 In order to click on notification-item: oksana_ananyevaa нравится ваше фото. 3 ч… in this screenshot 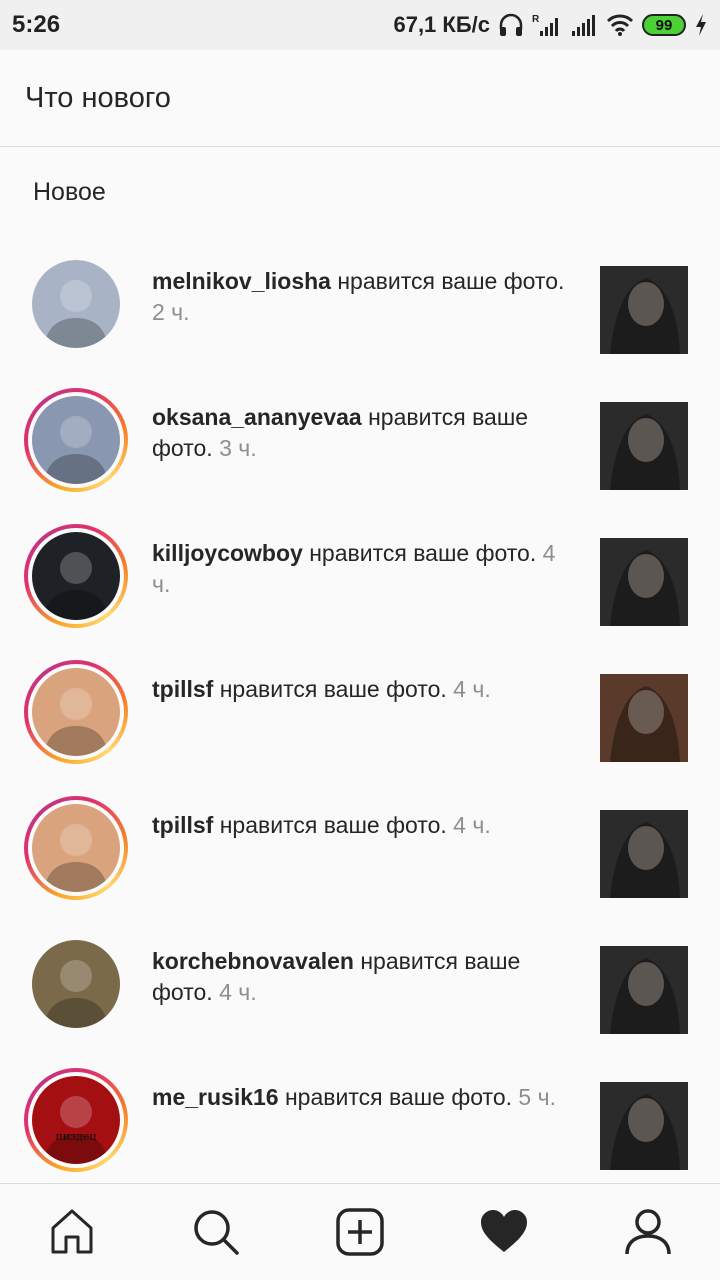, I will do `click(360, 444)`.